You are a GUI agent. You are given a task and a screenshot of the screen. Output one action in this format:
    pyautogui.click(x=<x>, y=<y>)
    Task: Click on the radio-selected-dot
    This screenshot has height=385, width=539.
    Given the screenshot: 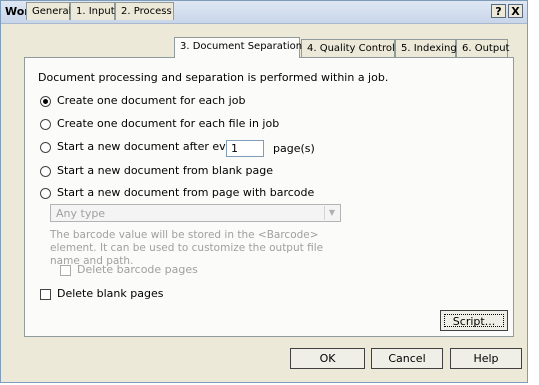 What is the action you would take?
    pyautogui.click(x=45, y=101)
    